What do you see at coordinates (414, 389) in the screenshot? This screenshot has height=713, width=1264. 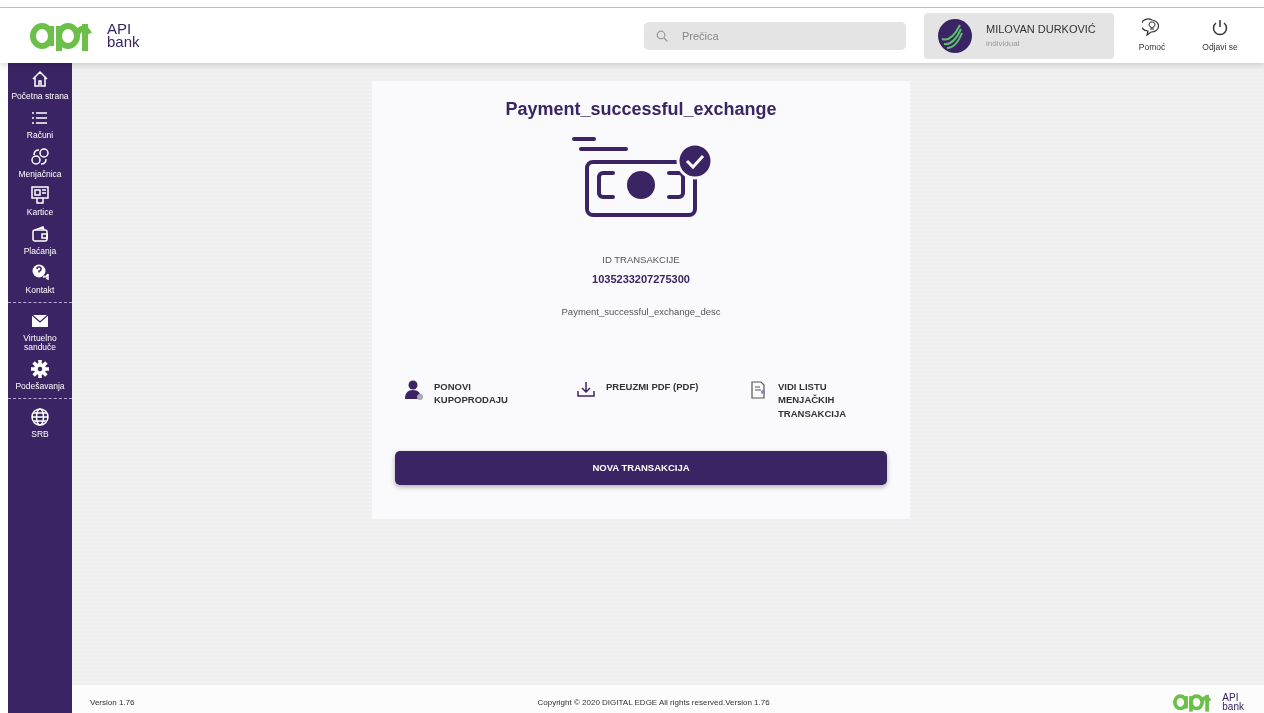 I see `person-icon` at bounding box center [414, 389].